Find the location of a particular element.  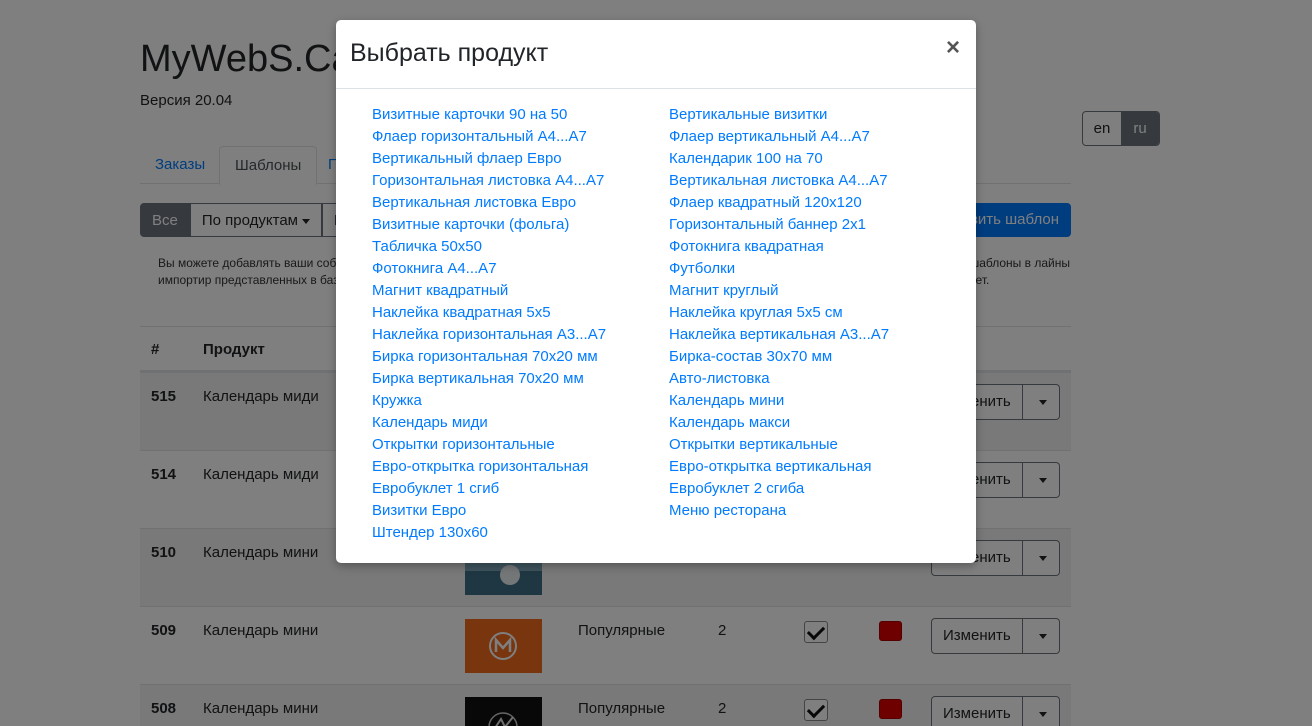

product-link: Меню ресторана is located at coordinates (779, 511).